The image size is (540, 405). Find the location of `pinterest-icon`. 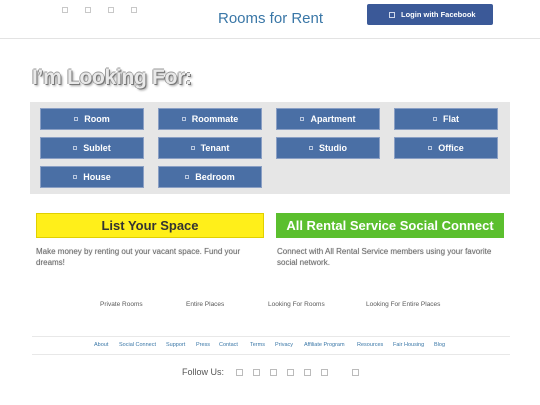

pinterest-icon is located at coordinates (308, 372).